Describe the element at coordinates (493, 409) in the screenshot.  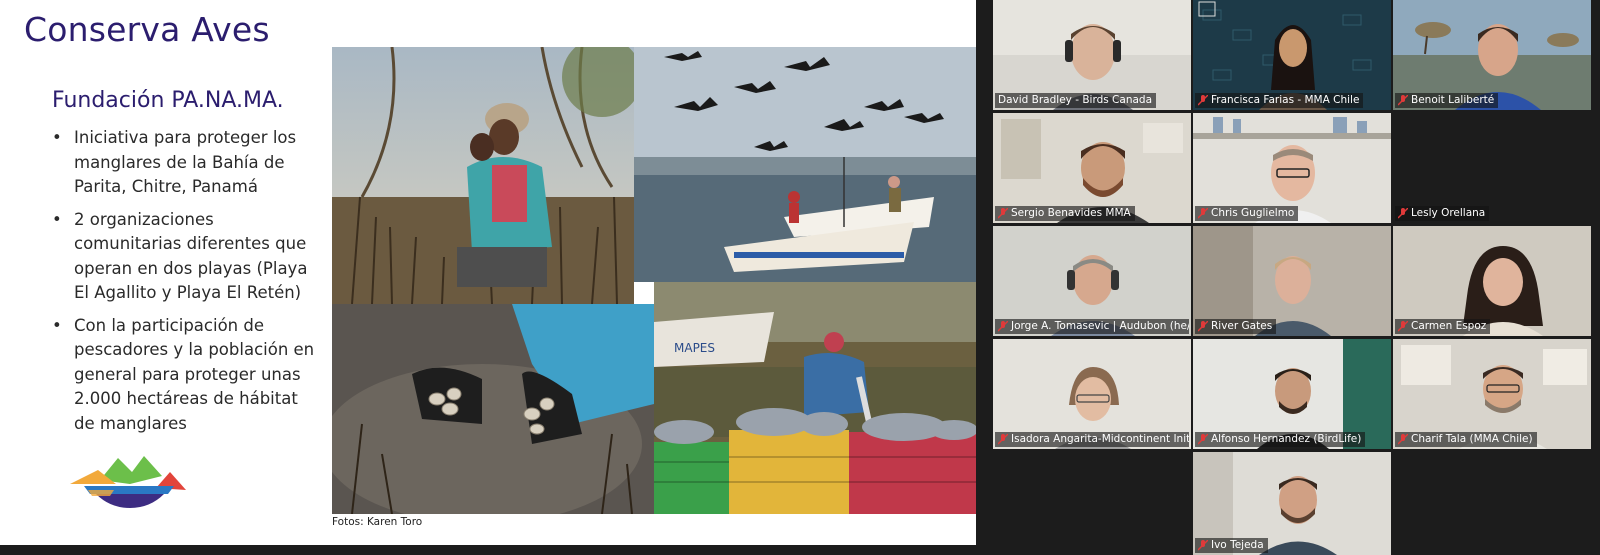
I see `photo-clam-harvest` at that location.